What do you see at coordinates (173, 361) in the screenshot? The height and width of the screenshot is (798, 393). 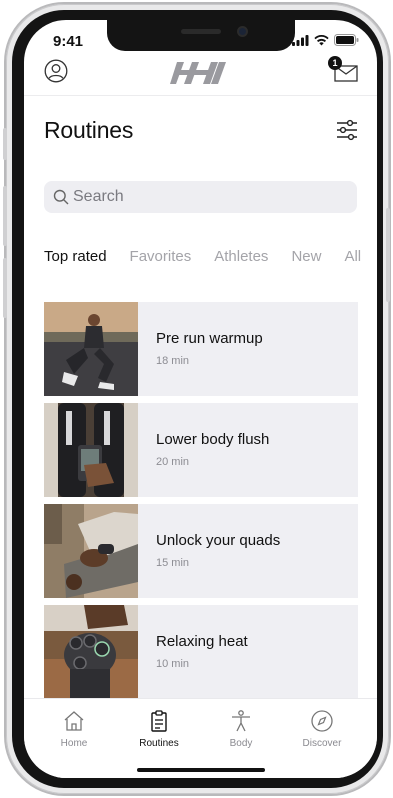 I see `routine-duration: 18 min` at bounding box center [173, 361].